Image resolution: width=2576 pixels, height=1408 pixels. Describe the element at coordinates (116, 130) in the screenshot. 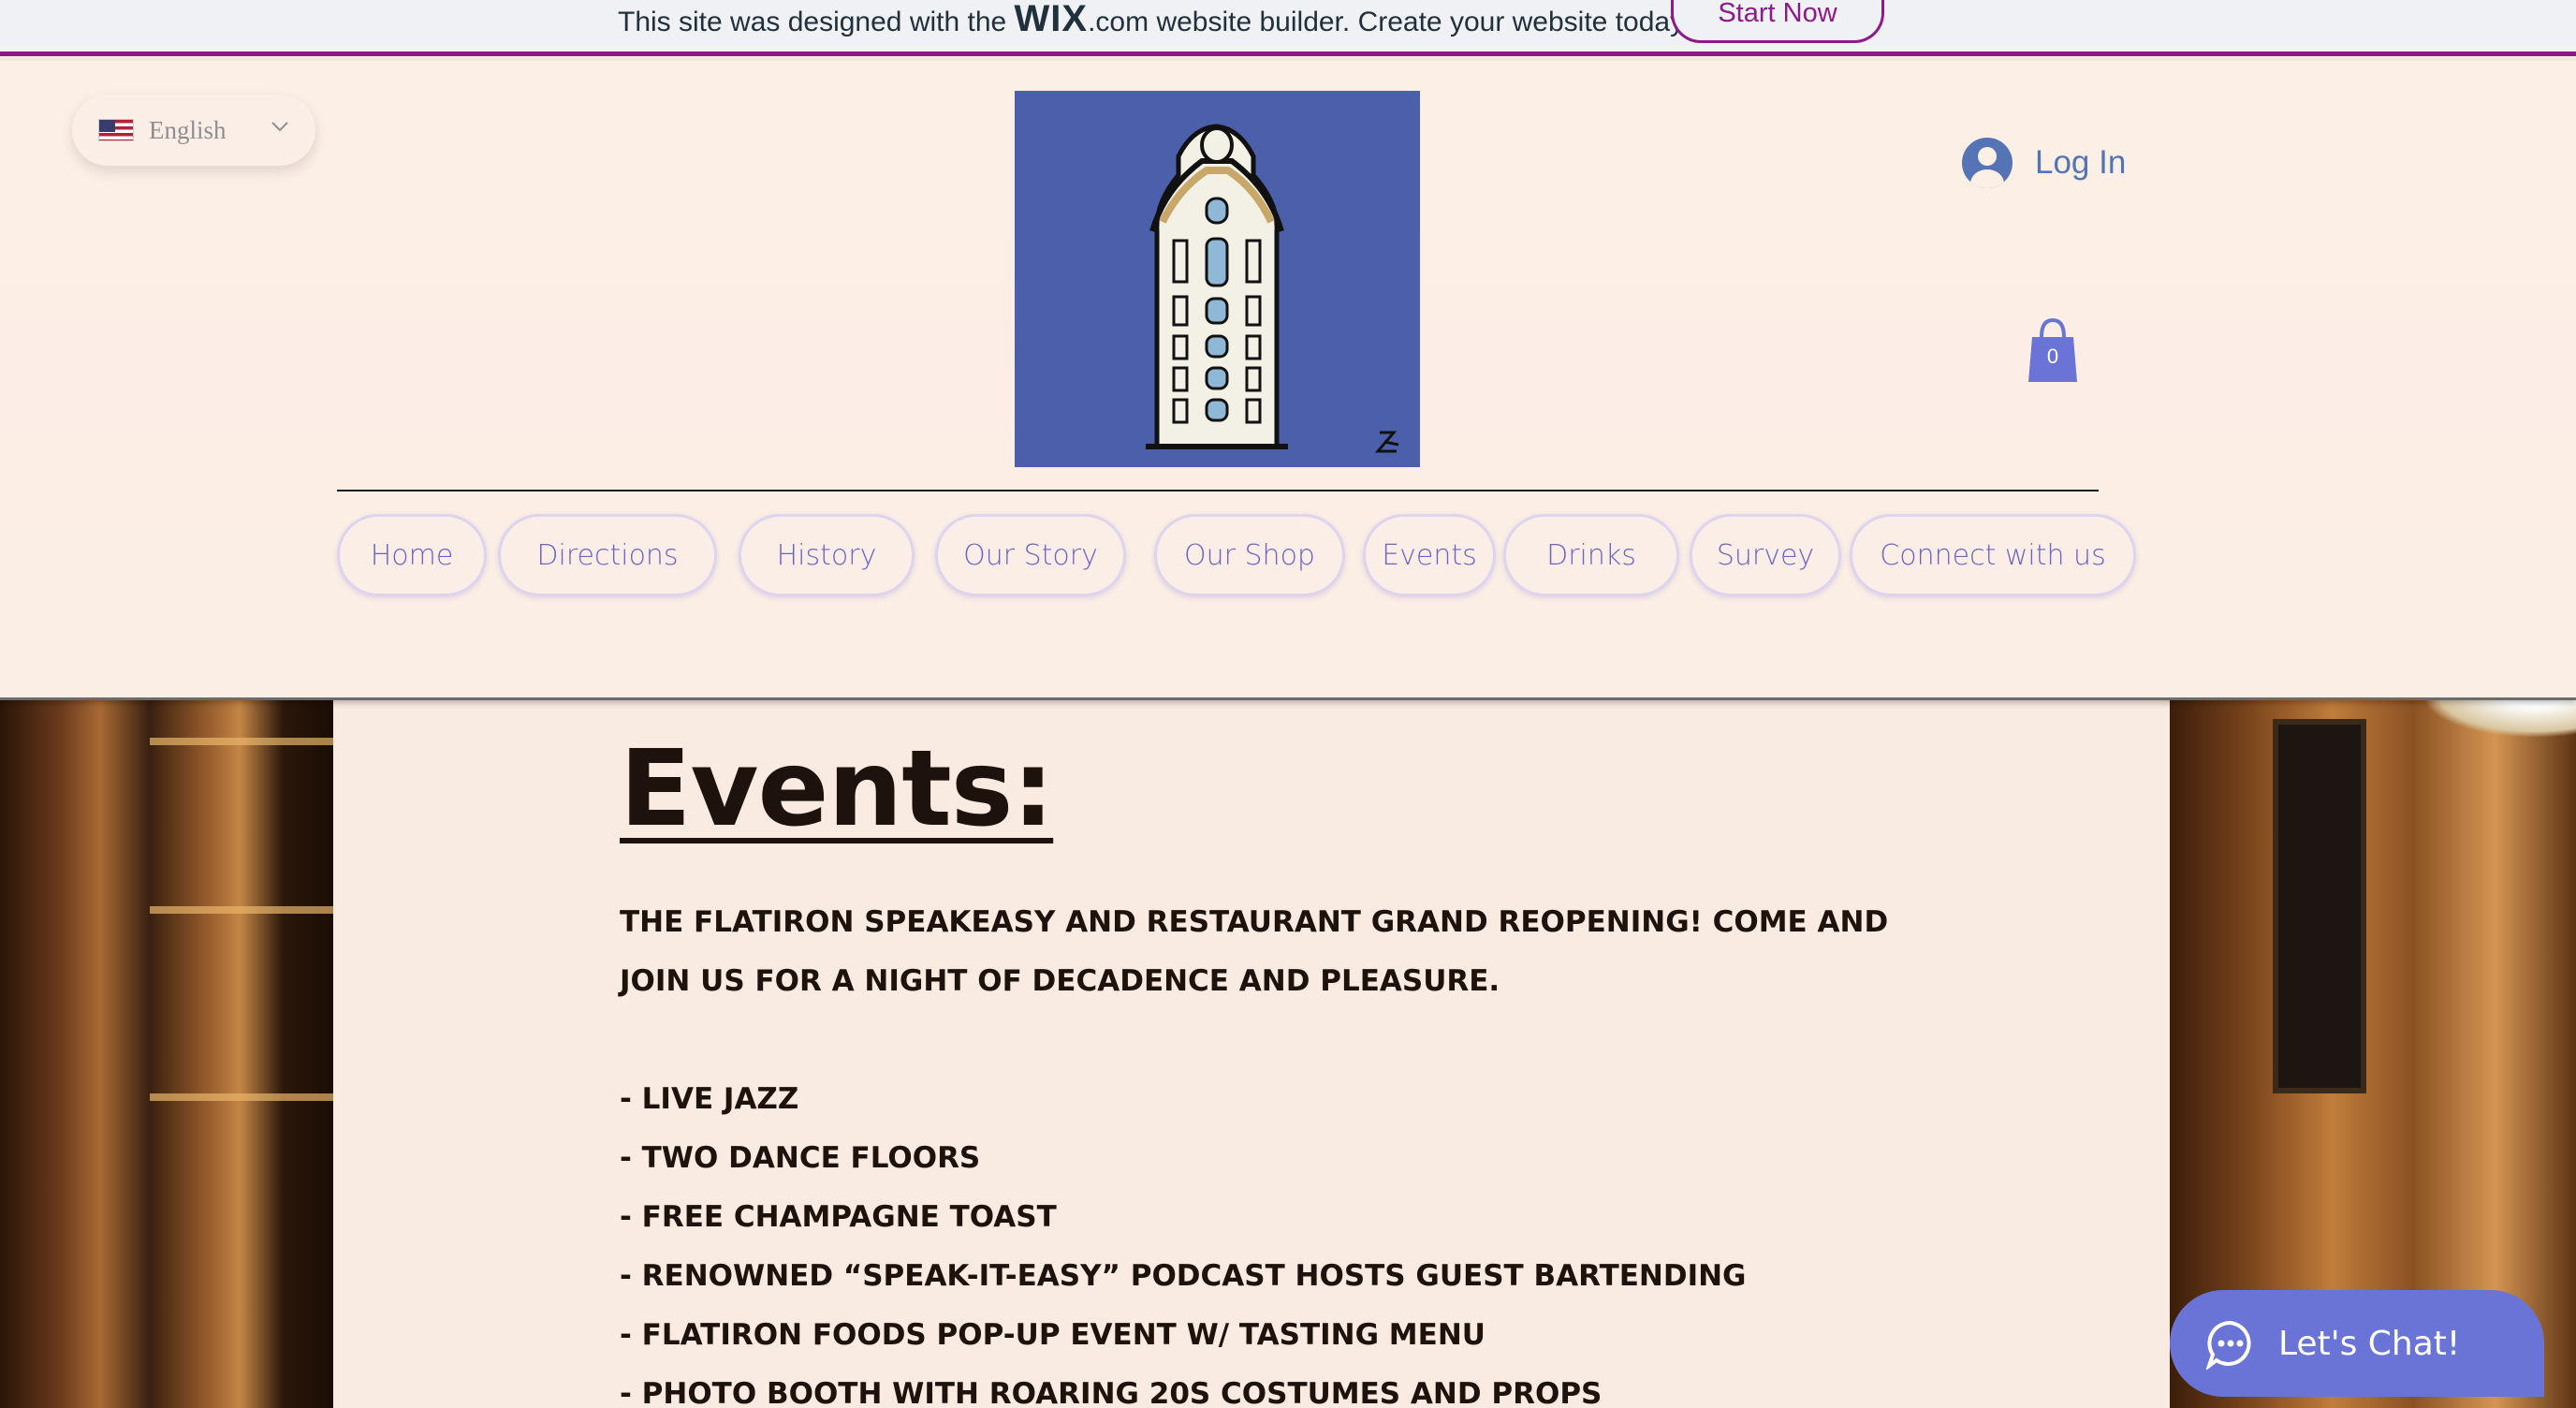

I see `flag-us-icon` at that location.